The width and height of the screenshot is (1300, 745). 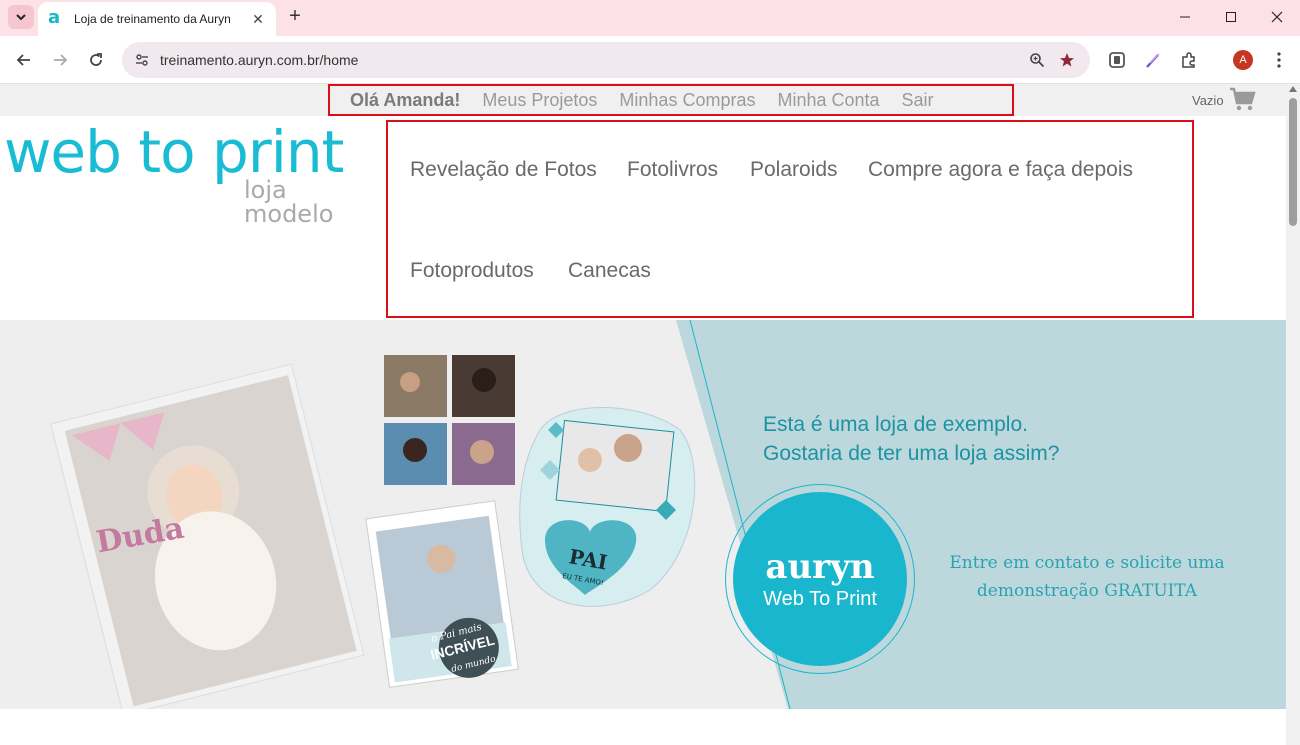 What do you see at coordinates (1189, 60) in the screenshot?
I see `extensions-puzzle-icon` at bounding box center [1189, 60].